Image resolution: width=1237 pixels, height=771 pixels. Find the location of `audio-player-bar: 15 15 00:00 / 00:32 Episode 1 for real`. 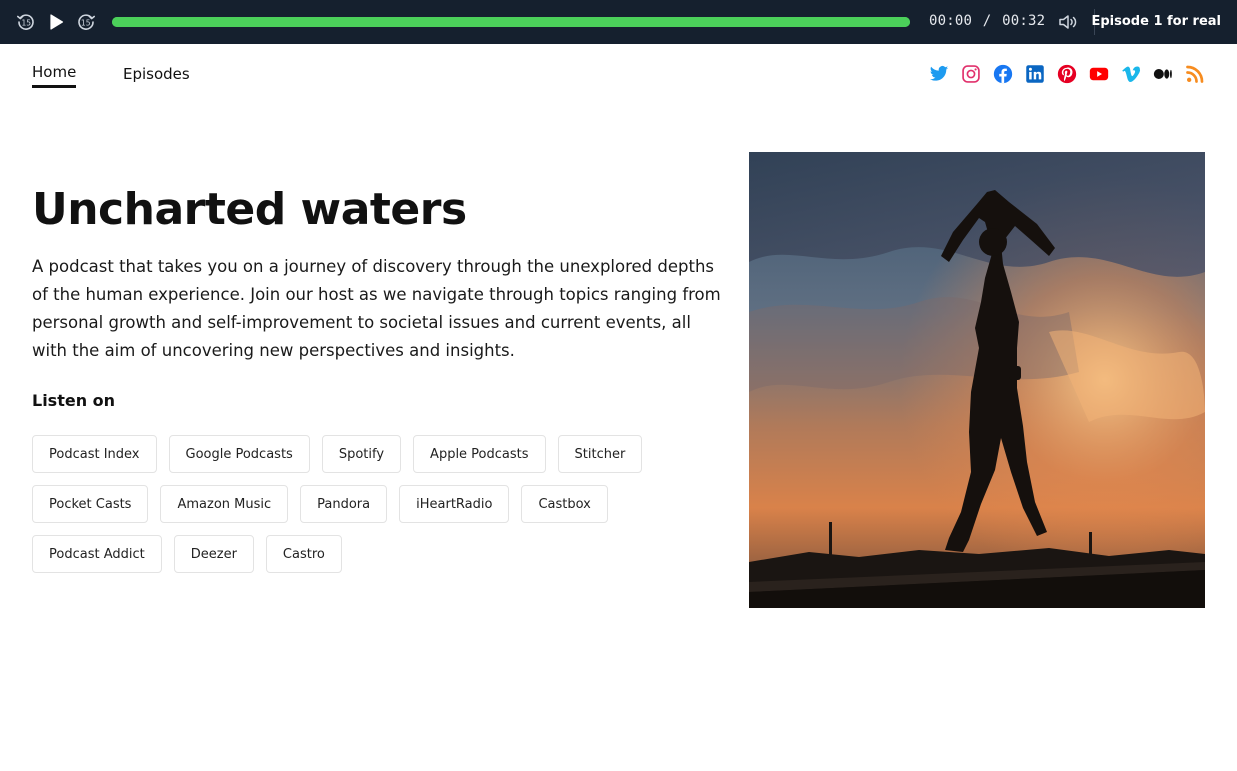

audio-player-bar: 15 15 00:00 / 00:32 Episode 1 for real is located at coordinates (618, 22).